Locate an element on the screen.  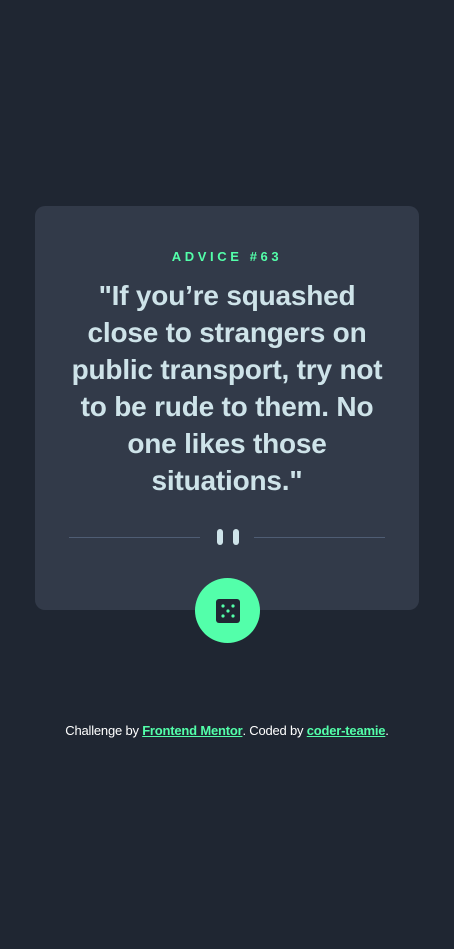
advice-number: ADVICE #63 is located at coordinates (227, 256).